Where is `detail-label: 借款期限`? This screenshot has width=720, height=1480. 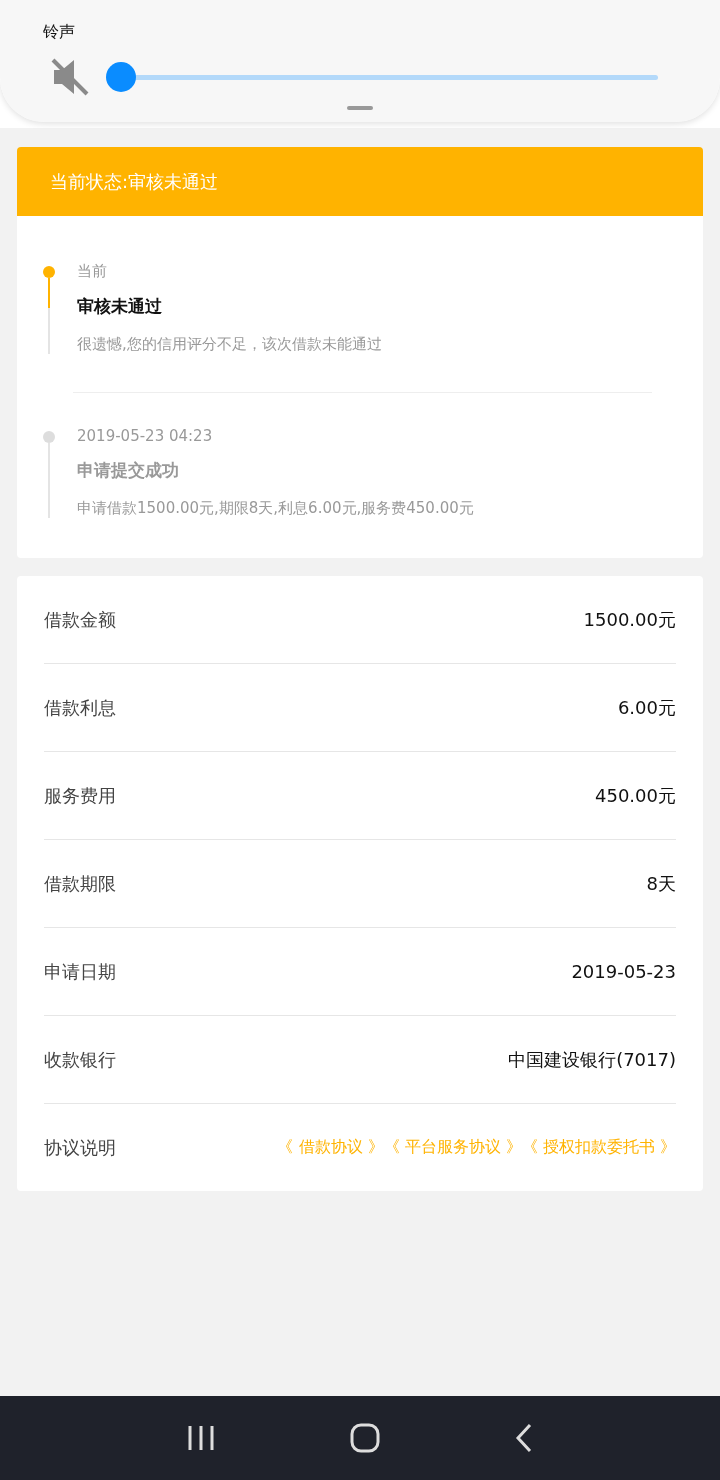
detail-label: 借款期限 is located at coordinates (80, 883).